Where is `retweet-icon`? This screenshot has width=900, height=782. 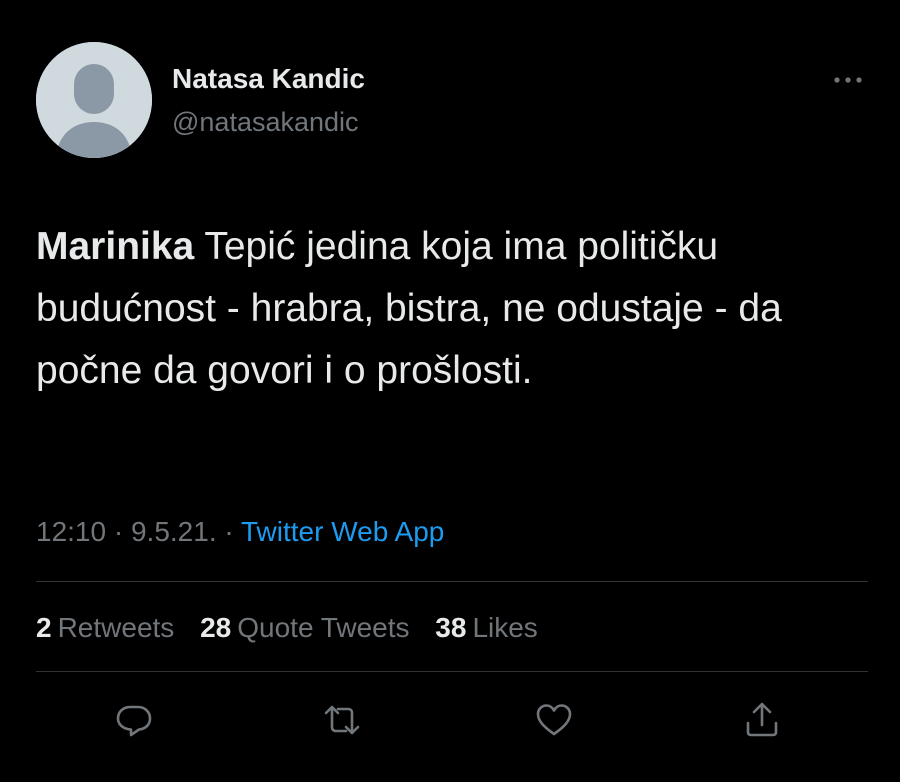 retweet-icon is located at coordinates (342, 720).